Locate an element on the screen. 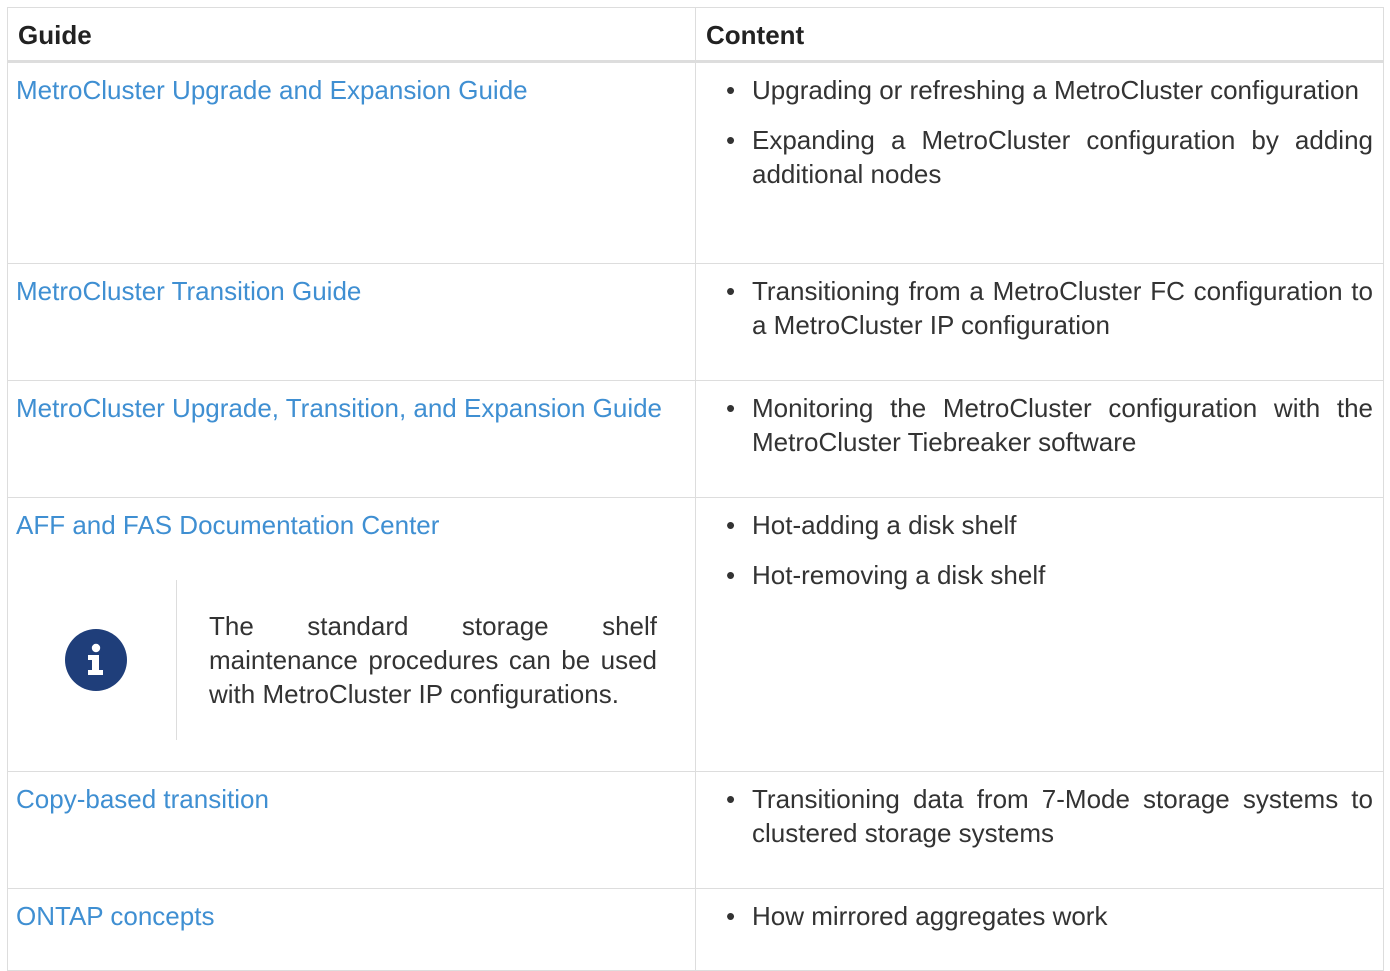 The height and width of the screenshot is (971, 1390). info-icon is located at coordinates (96, 660).